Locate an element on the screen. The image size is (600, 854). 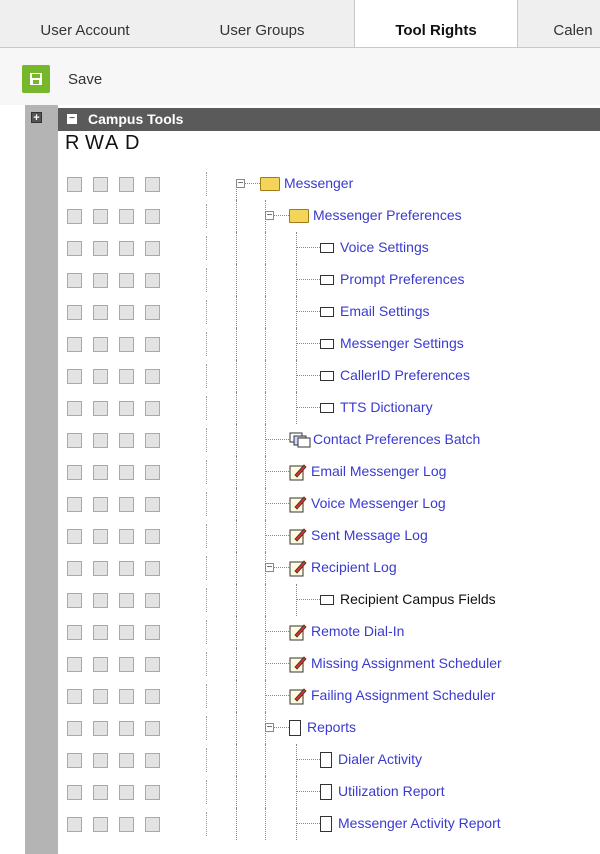
tab-tool-rights: Tool Rights is located at coordinates (436, 23).